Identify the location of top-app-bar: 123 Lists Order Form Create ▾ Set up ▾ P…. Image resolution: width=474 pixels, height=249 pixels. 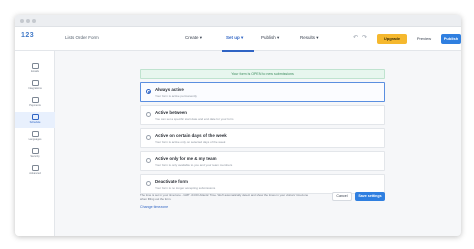
(238, 39).